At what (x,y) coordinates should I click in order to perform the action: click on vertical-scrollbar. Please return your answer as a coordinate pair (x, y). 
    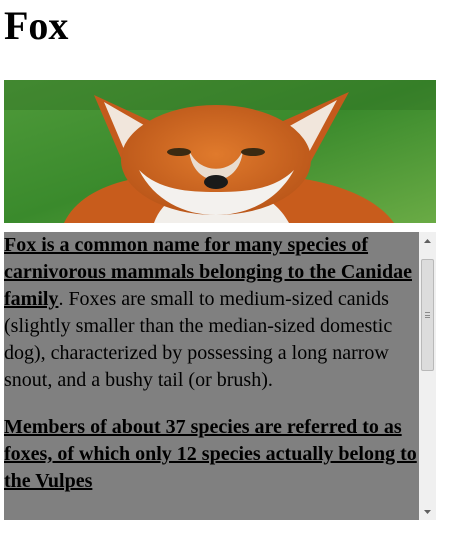
    Looking at the image, I should click on (427, 376).